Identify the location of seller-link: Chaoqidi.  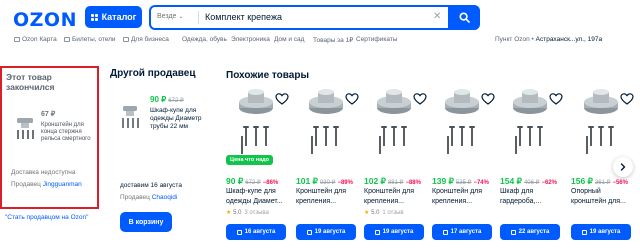
(165, 197).